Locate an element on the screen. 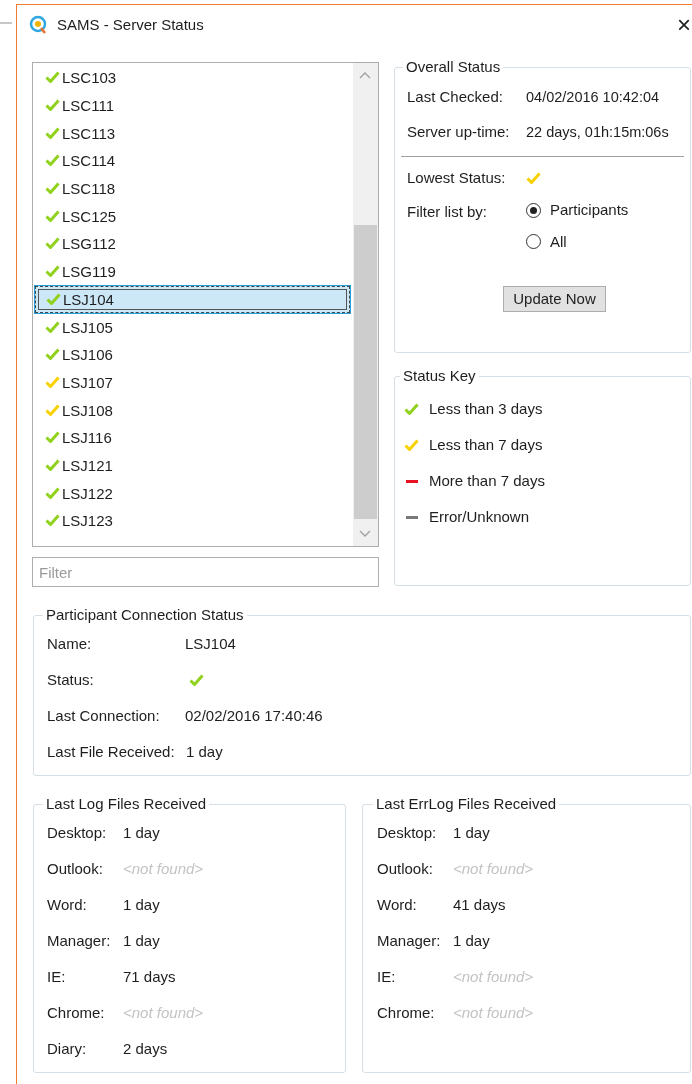 The height and width of the screenshot is (1084, 692). group-title: Last Log Files Received is located at coordinates (126, 804).